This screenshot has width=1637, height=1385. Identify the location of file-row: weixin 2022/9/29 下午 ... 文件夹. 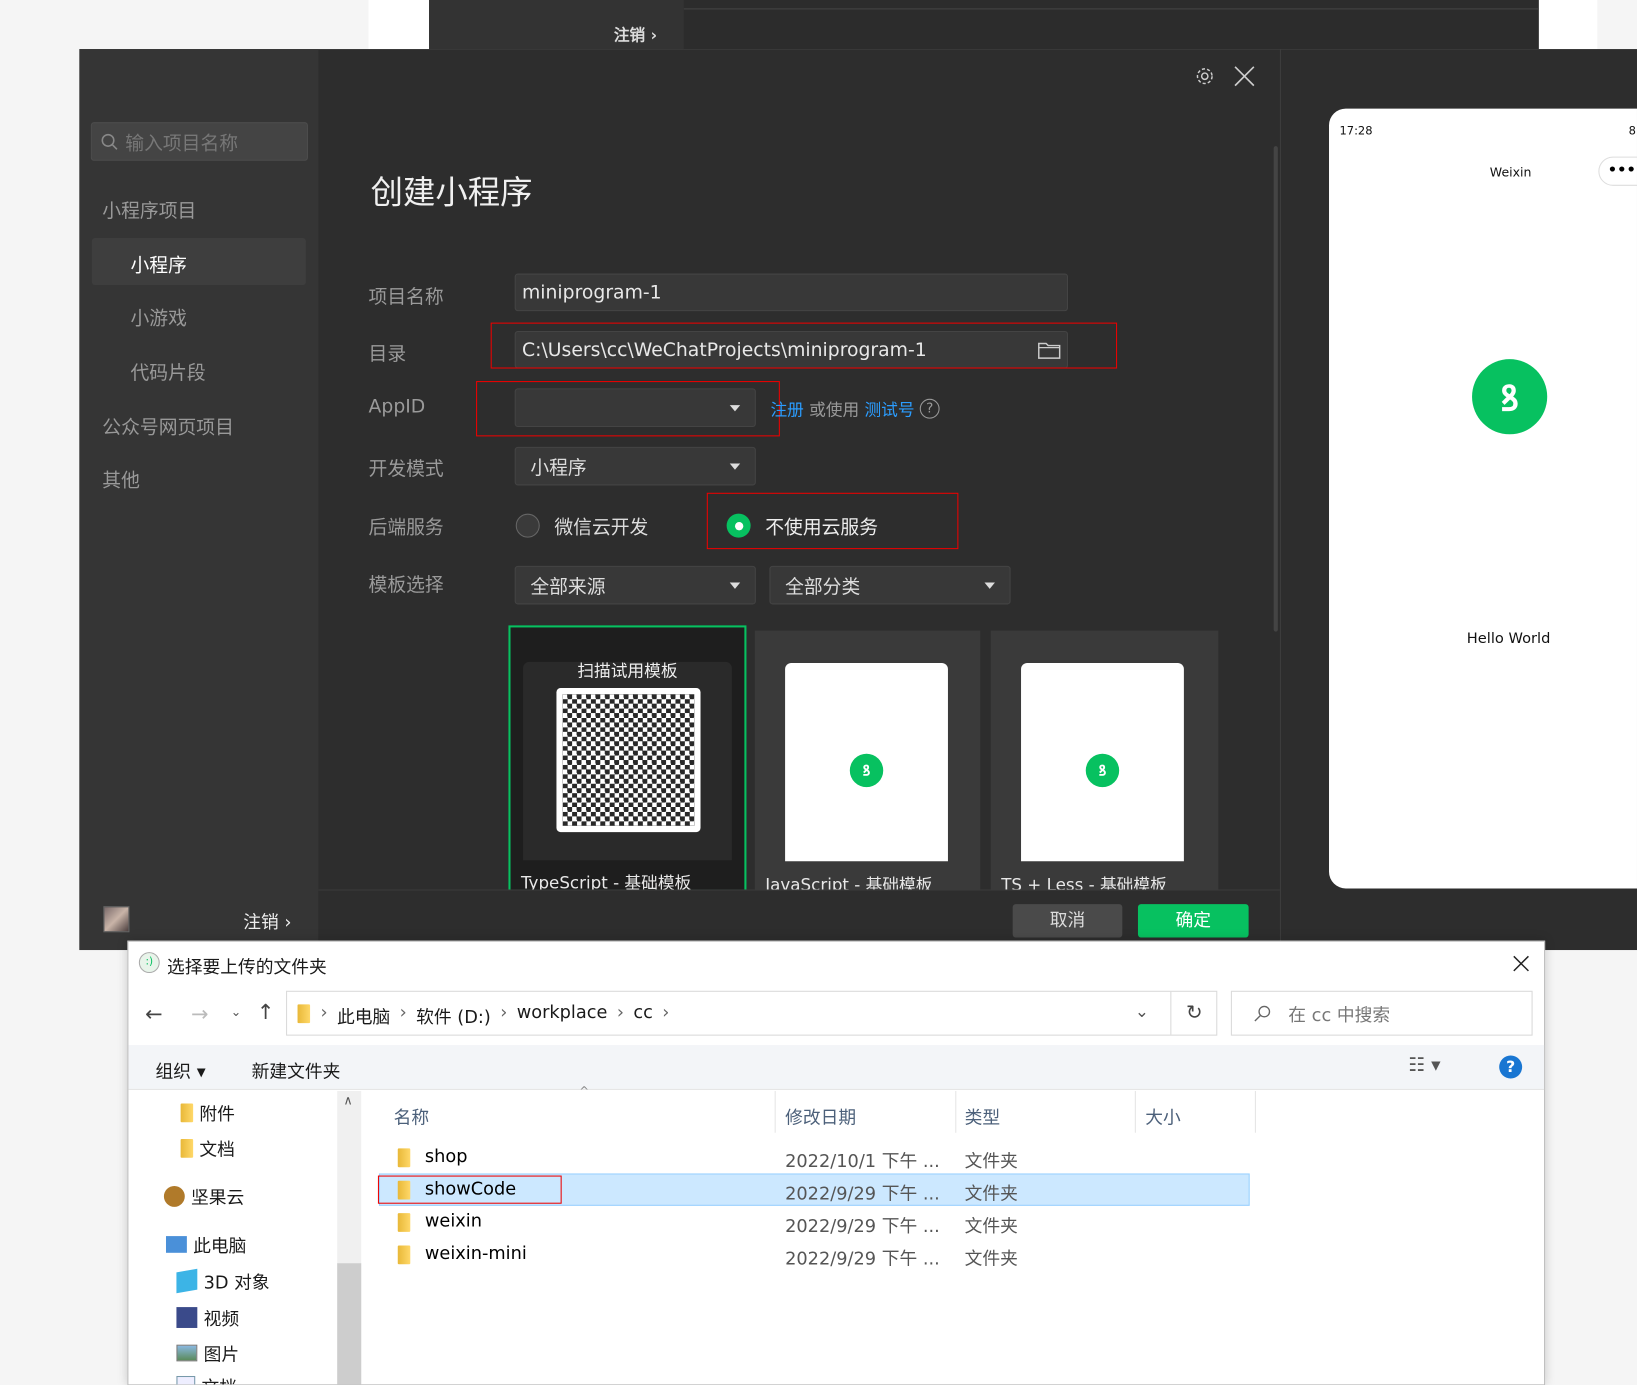
(814, 1222).